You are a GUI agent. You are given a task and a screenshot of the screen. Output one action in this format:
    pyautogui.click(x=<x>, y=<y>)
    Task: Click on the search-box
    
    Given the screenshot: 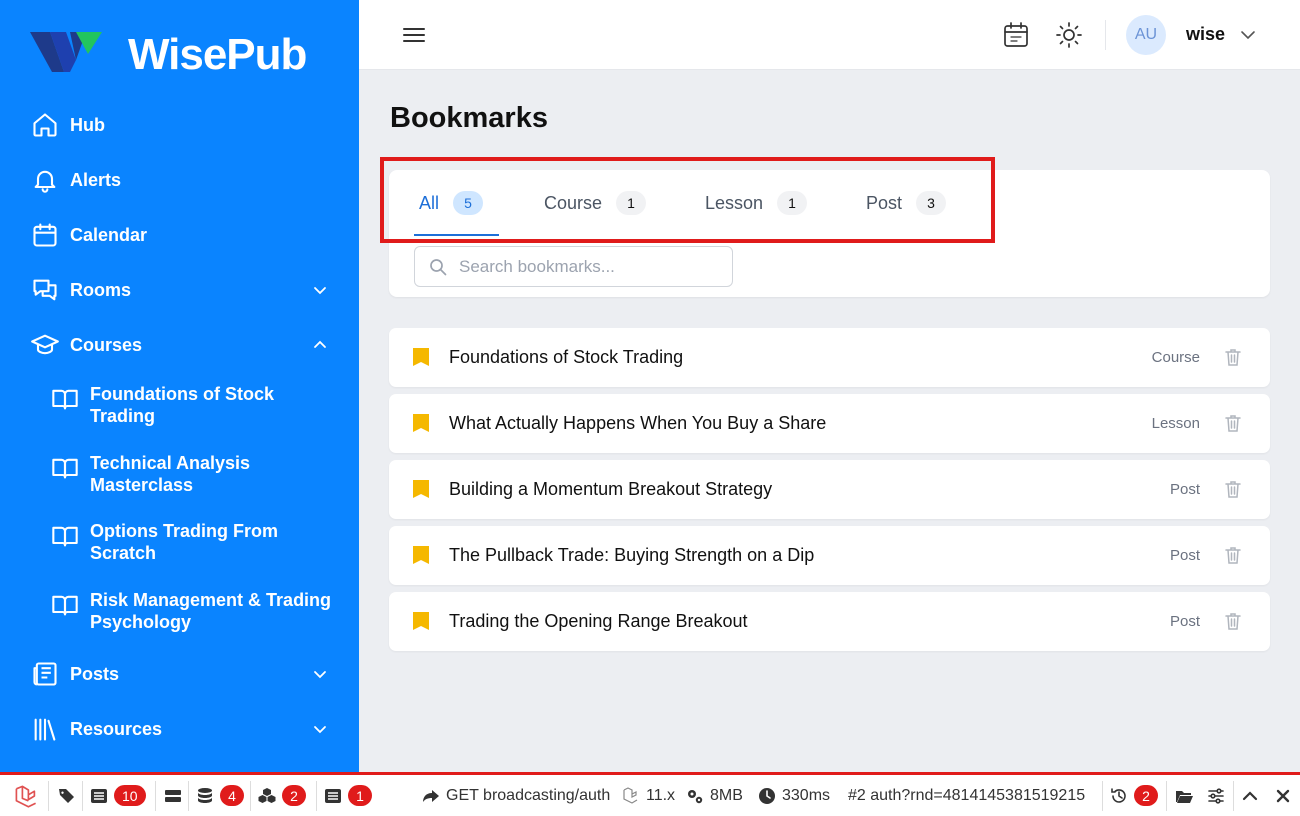 What is the action you would take?
    pyautogui.click(x=573, y=266)
    